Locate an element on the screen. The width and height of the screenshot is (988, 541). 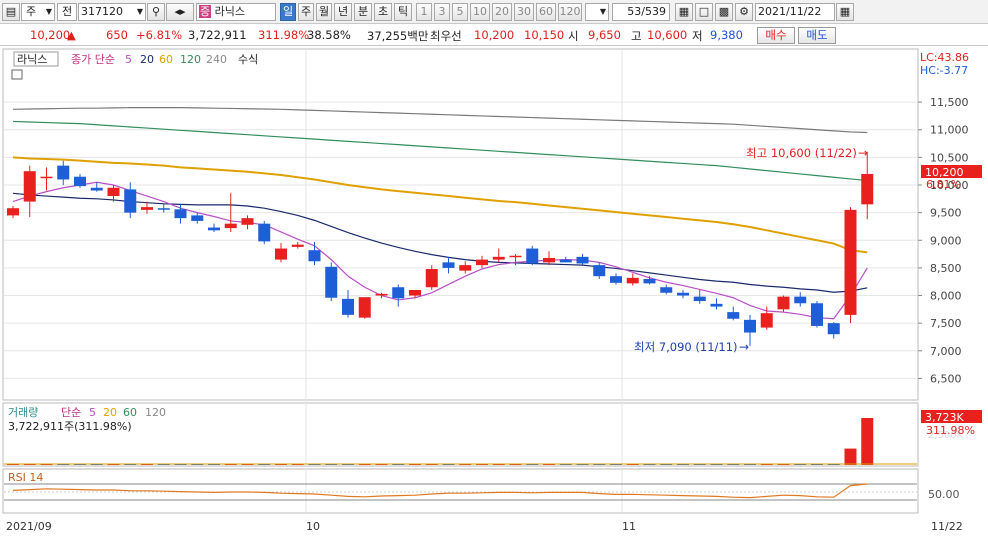
volume-value: 3,722,911 is located at coordinates (217, 35).